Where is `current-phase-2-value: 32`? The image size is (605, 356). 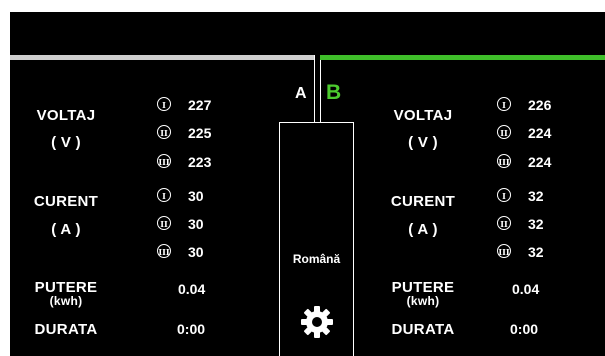
current-phase-2-value: 32 is located at coordinates (536, 224).